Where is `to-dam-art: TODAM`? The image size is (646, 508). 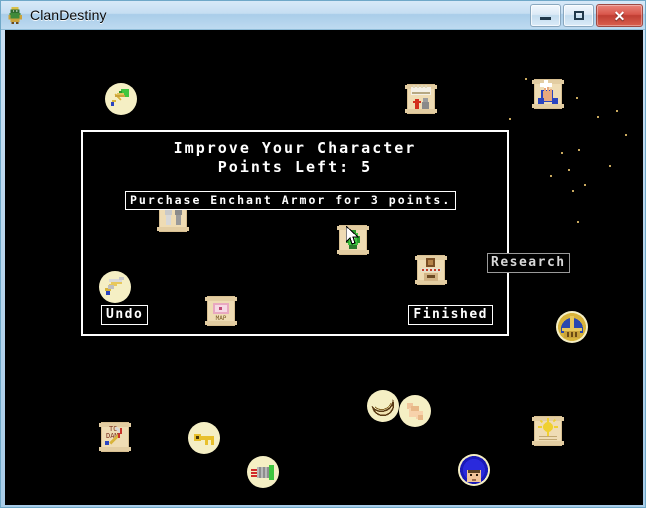
to-dam-art: TODAM is located at coordinates (114, 435).